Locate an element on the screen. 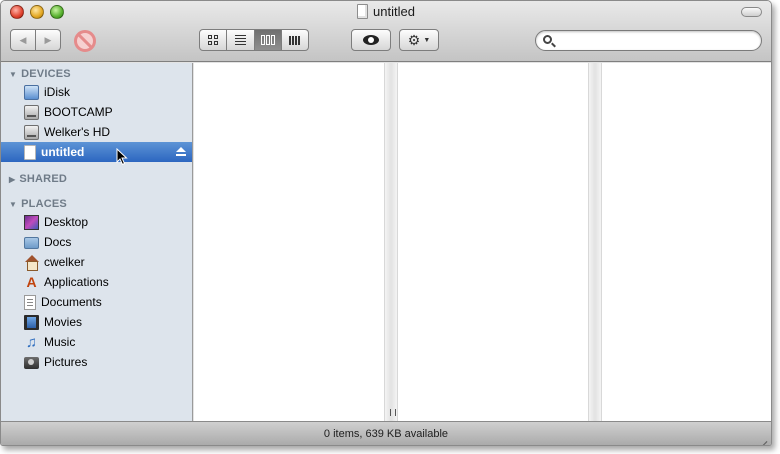 This screenshot has height=454, width=780. toolbar: untitled ◀ ▶ ⚙ ▼ is located at coordinates (386, 31).